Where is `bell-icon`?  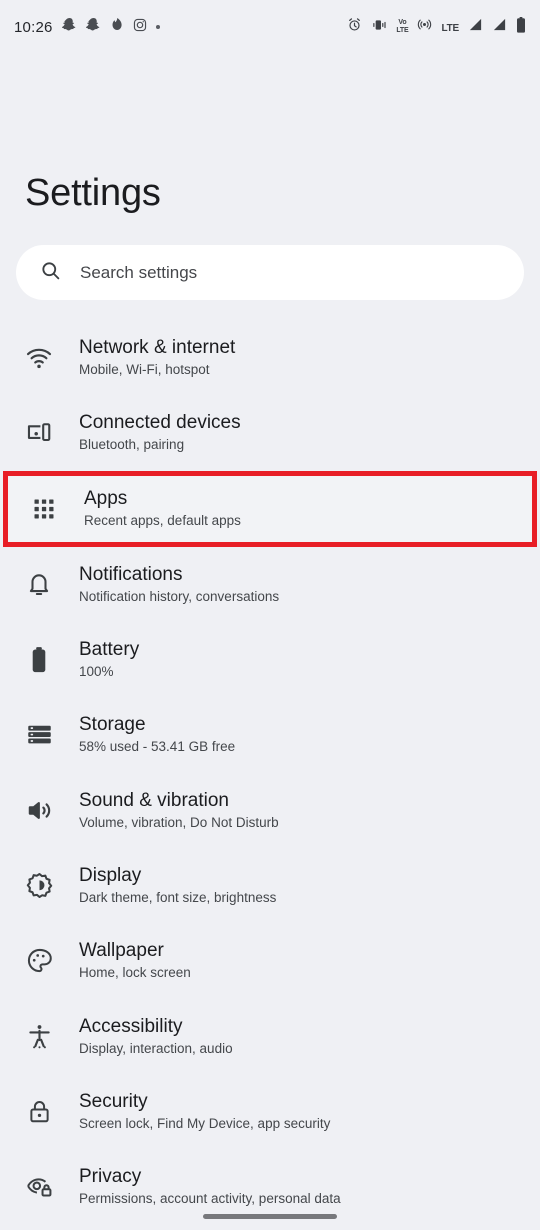
bell-icon is located at coordinates (39, 584).